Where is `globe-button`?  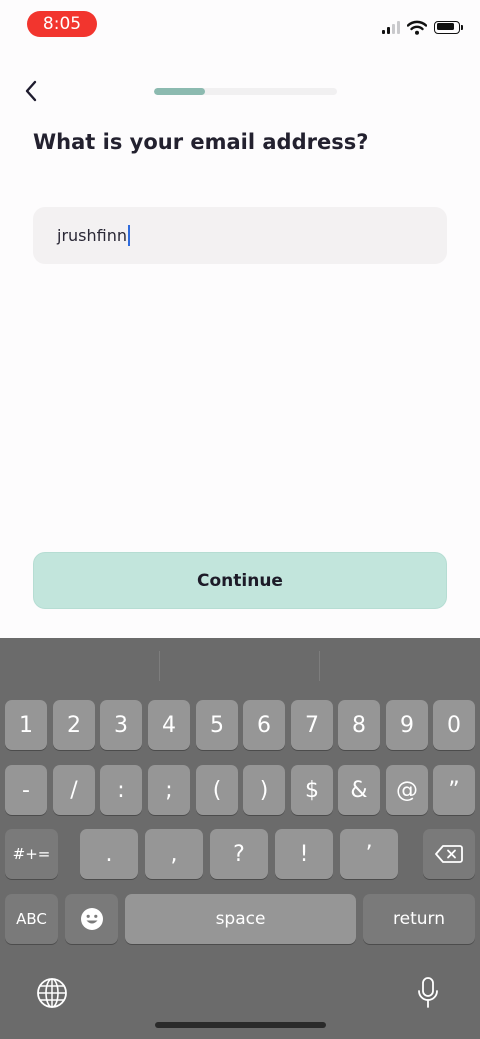 globe-button is located at coordinates (52, 993).